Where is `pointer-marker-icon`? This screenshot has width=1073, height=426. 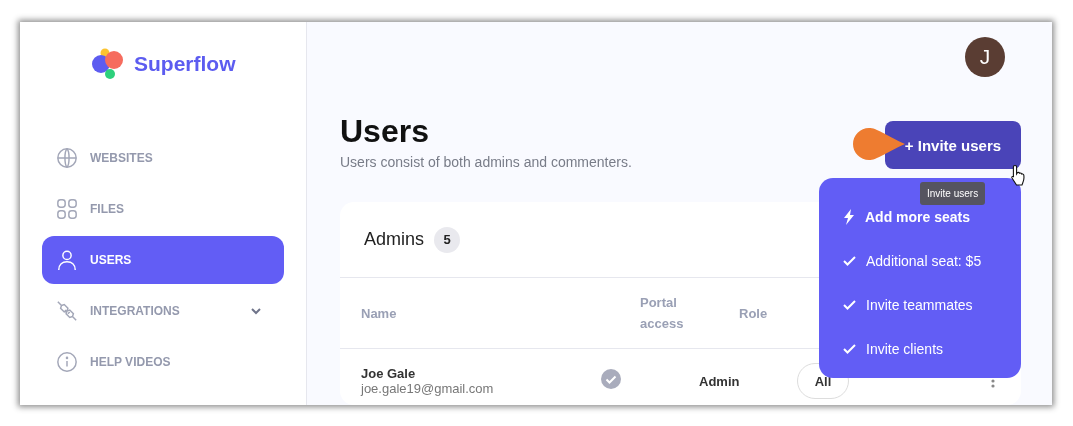 pointer-marker-icon is located at coordinates (879, 144).